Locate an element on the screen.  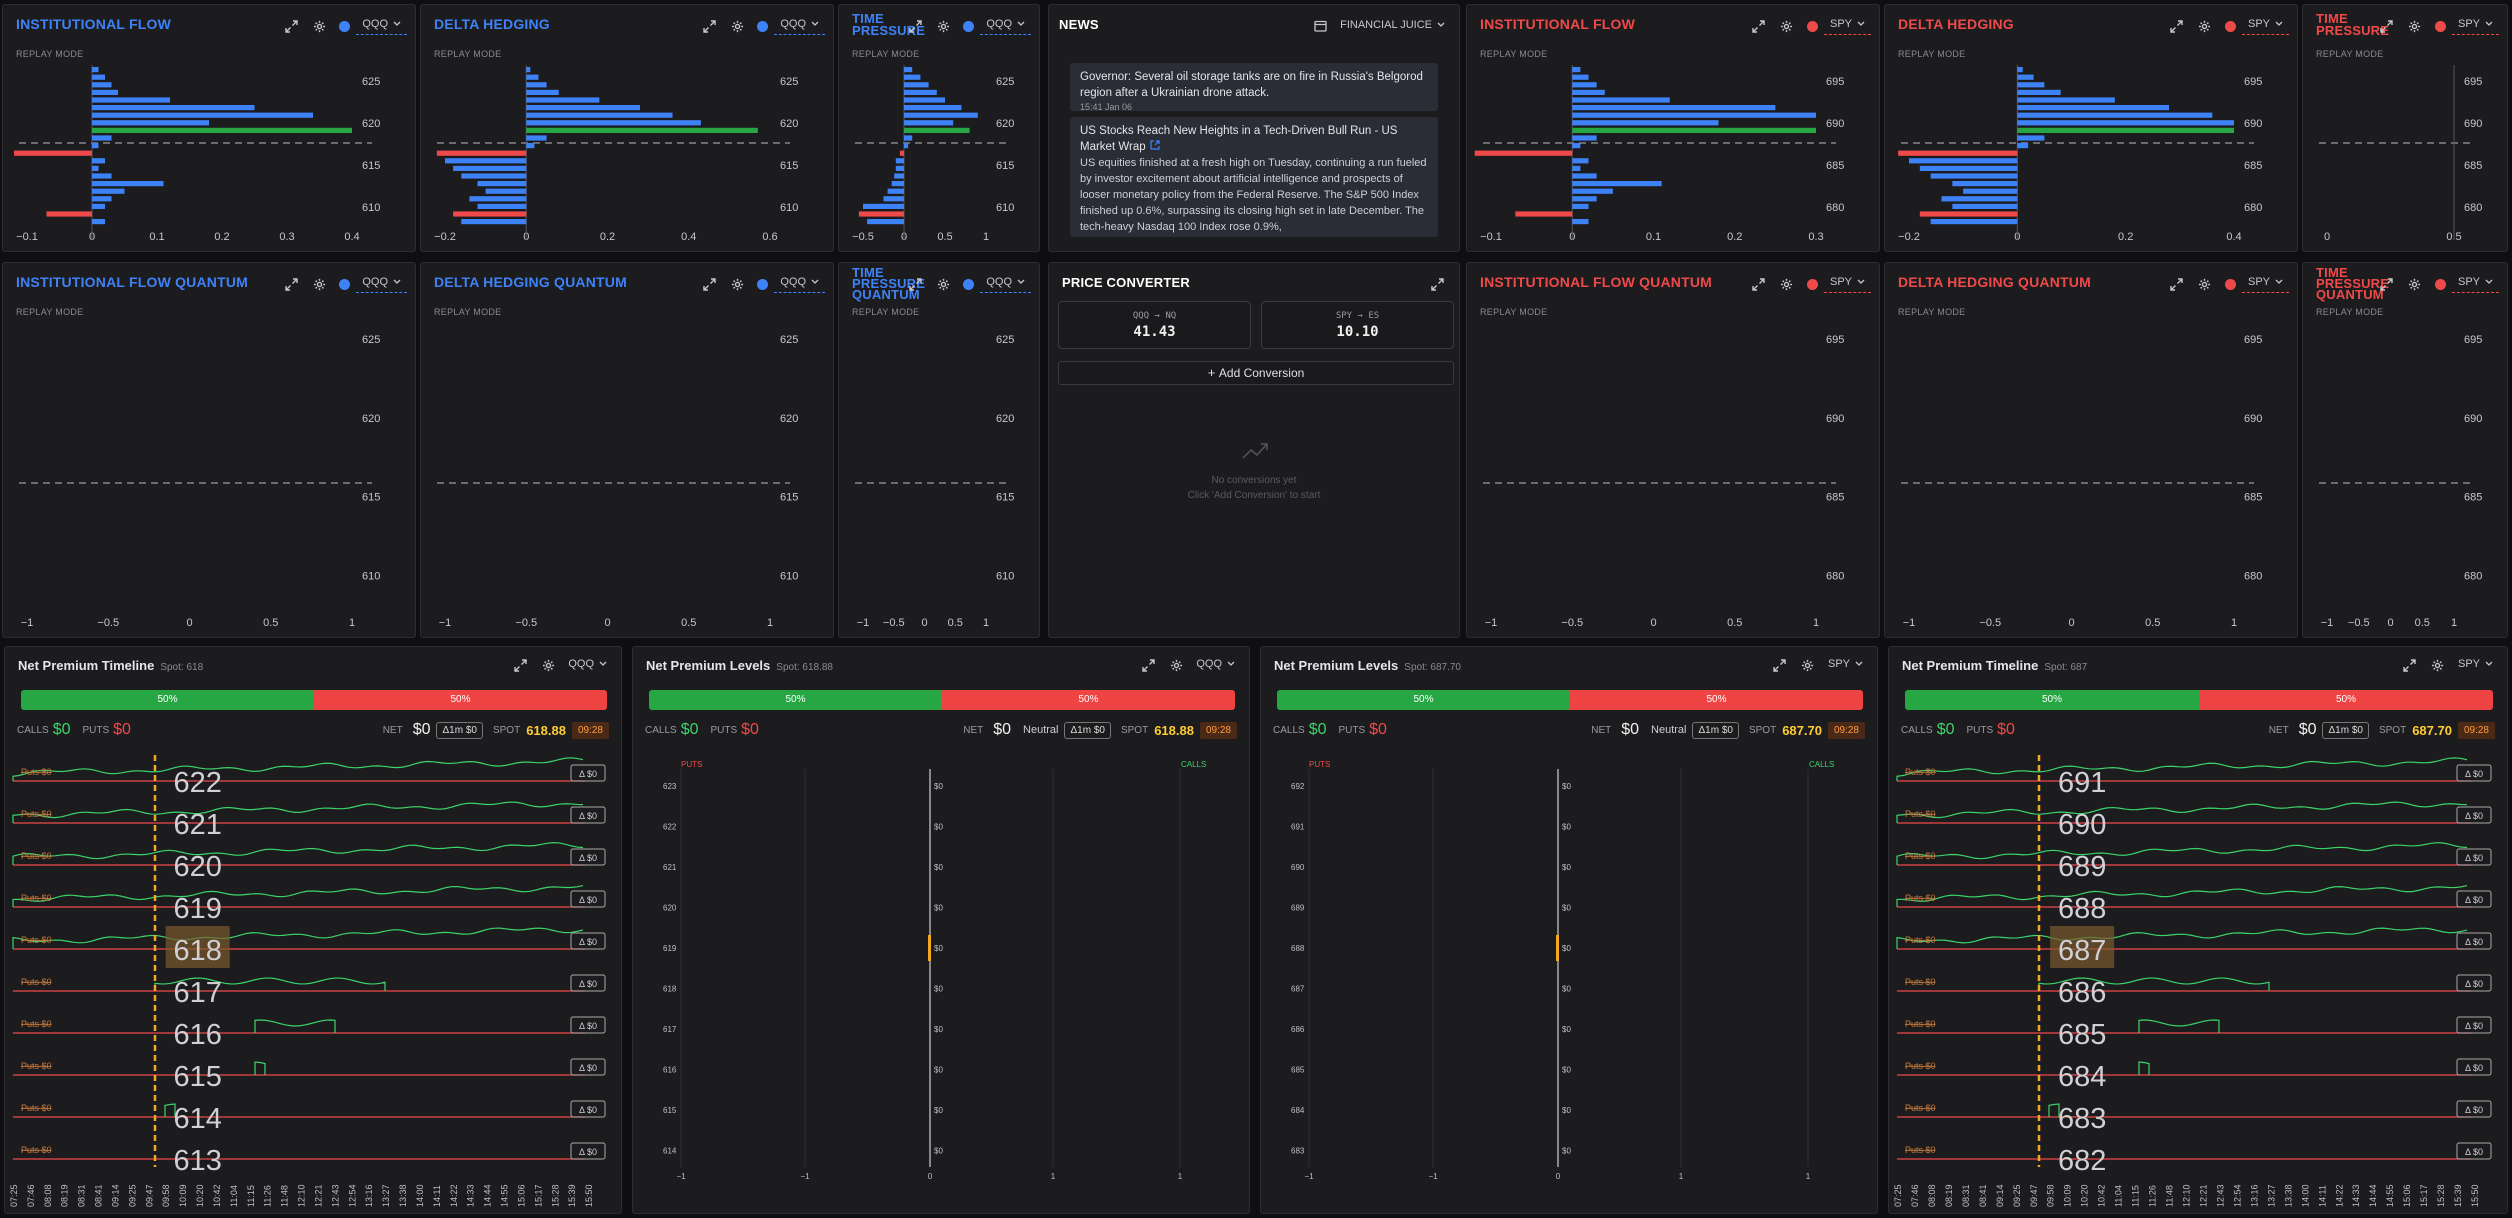
strike-level-label: 687 is located at coordinates (2082, 951).